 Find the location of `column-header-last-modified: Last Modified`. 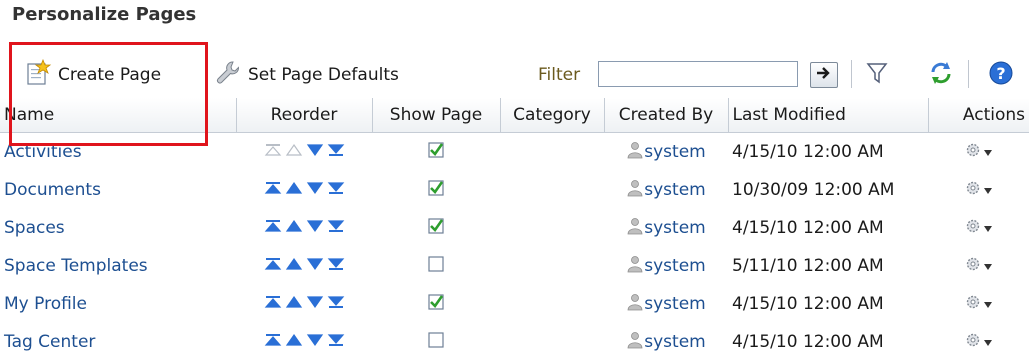

column-header-last-modified: Last Modified is located at coordinates (828, 115).